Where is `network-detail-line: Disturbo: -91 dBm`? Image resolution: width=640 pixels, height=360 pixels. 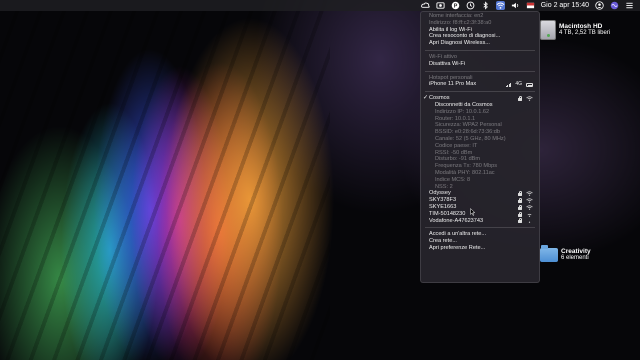 network-detail-line: Disturbo: -91 dBm is located at coordinates (458, 159).